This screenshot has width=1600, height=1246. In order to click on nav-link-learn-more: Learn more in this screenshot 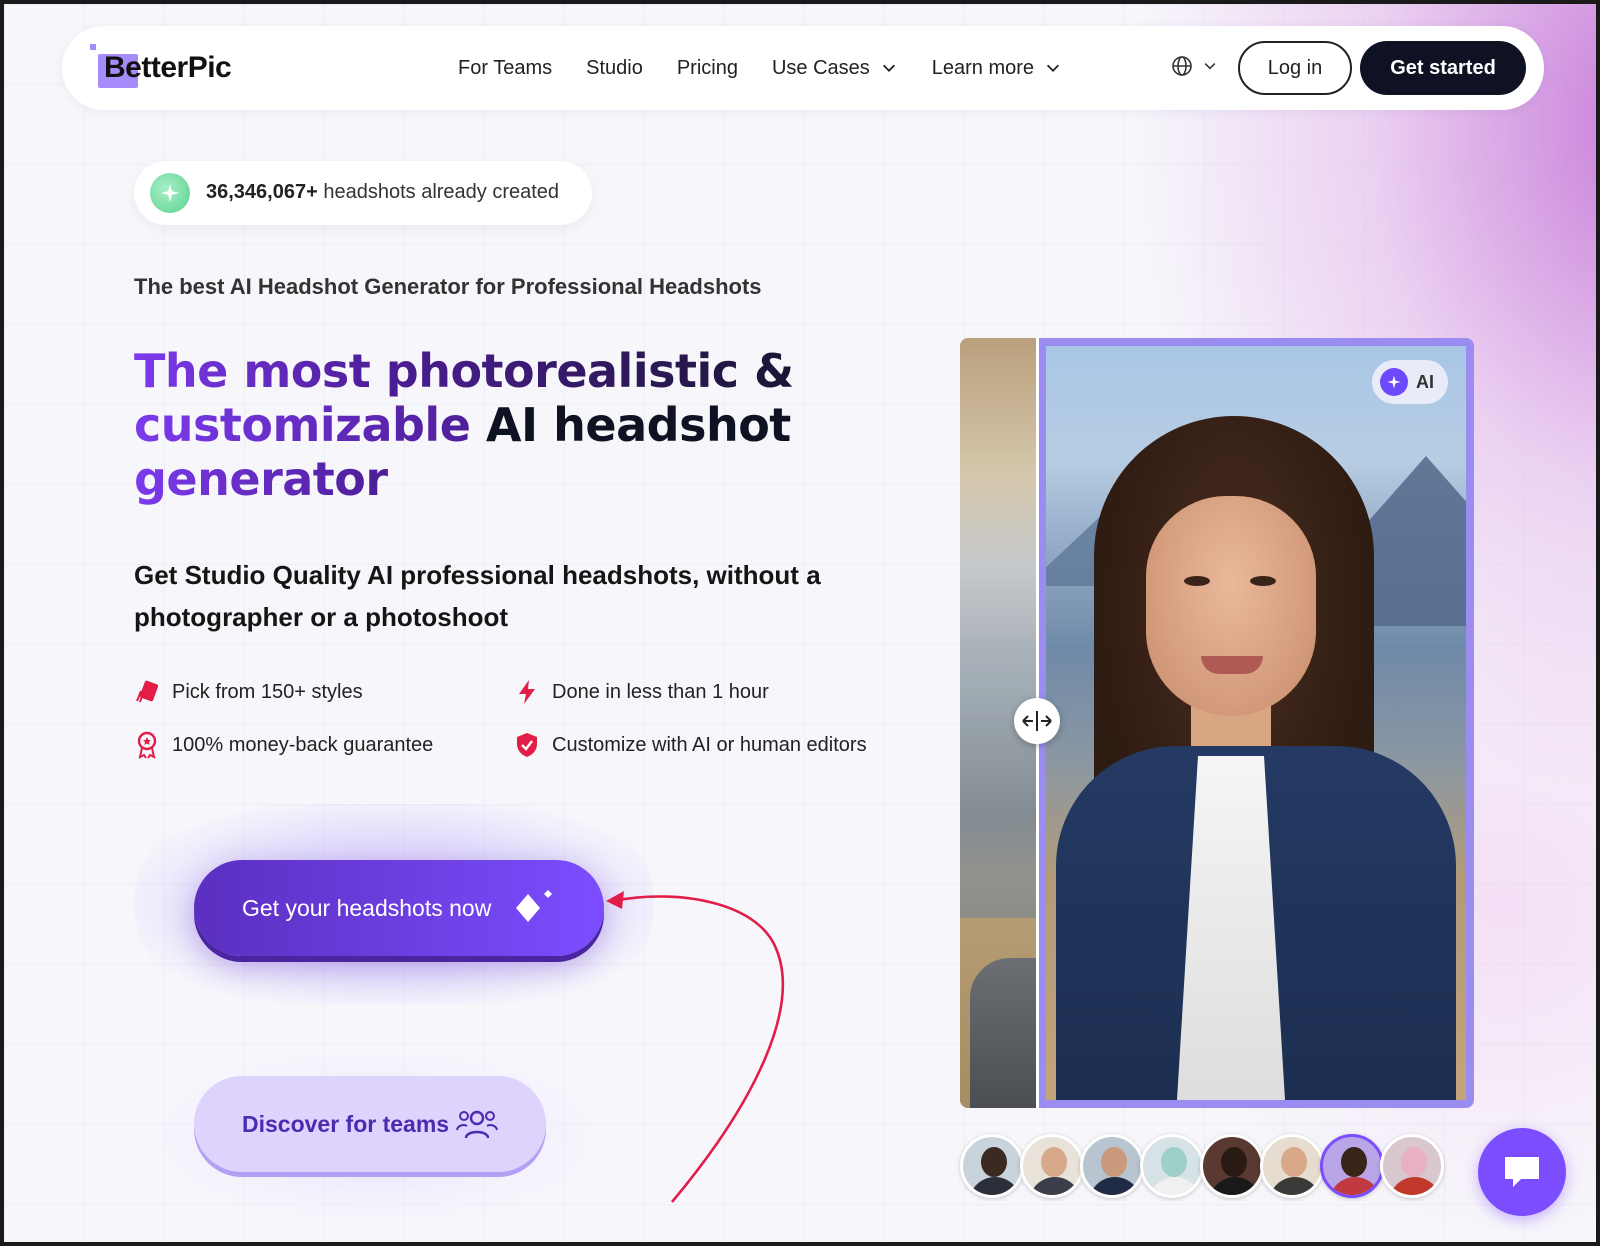, I will do `click(997, 68)`.